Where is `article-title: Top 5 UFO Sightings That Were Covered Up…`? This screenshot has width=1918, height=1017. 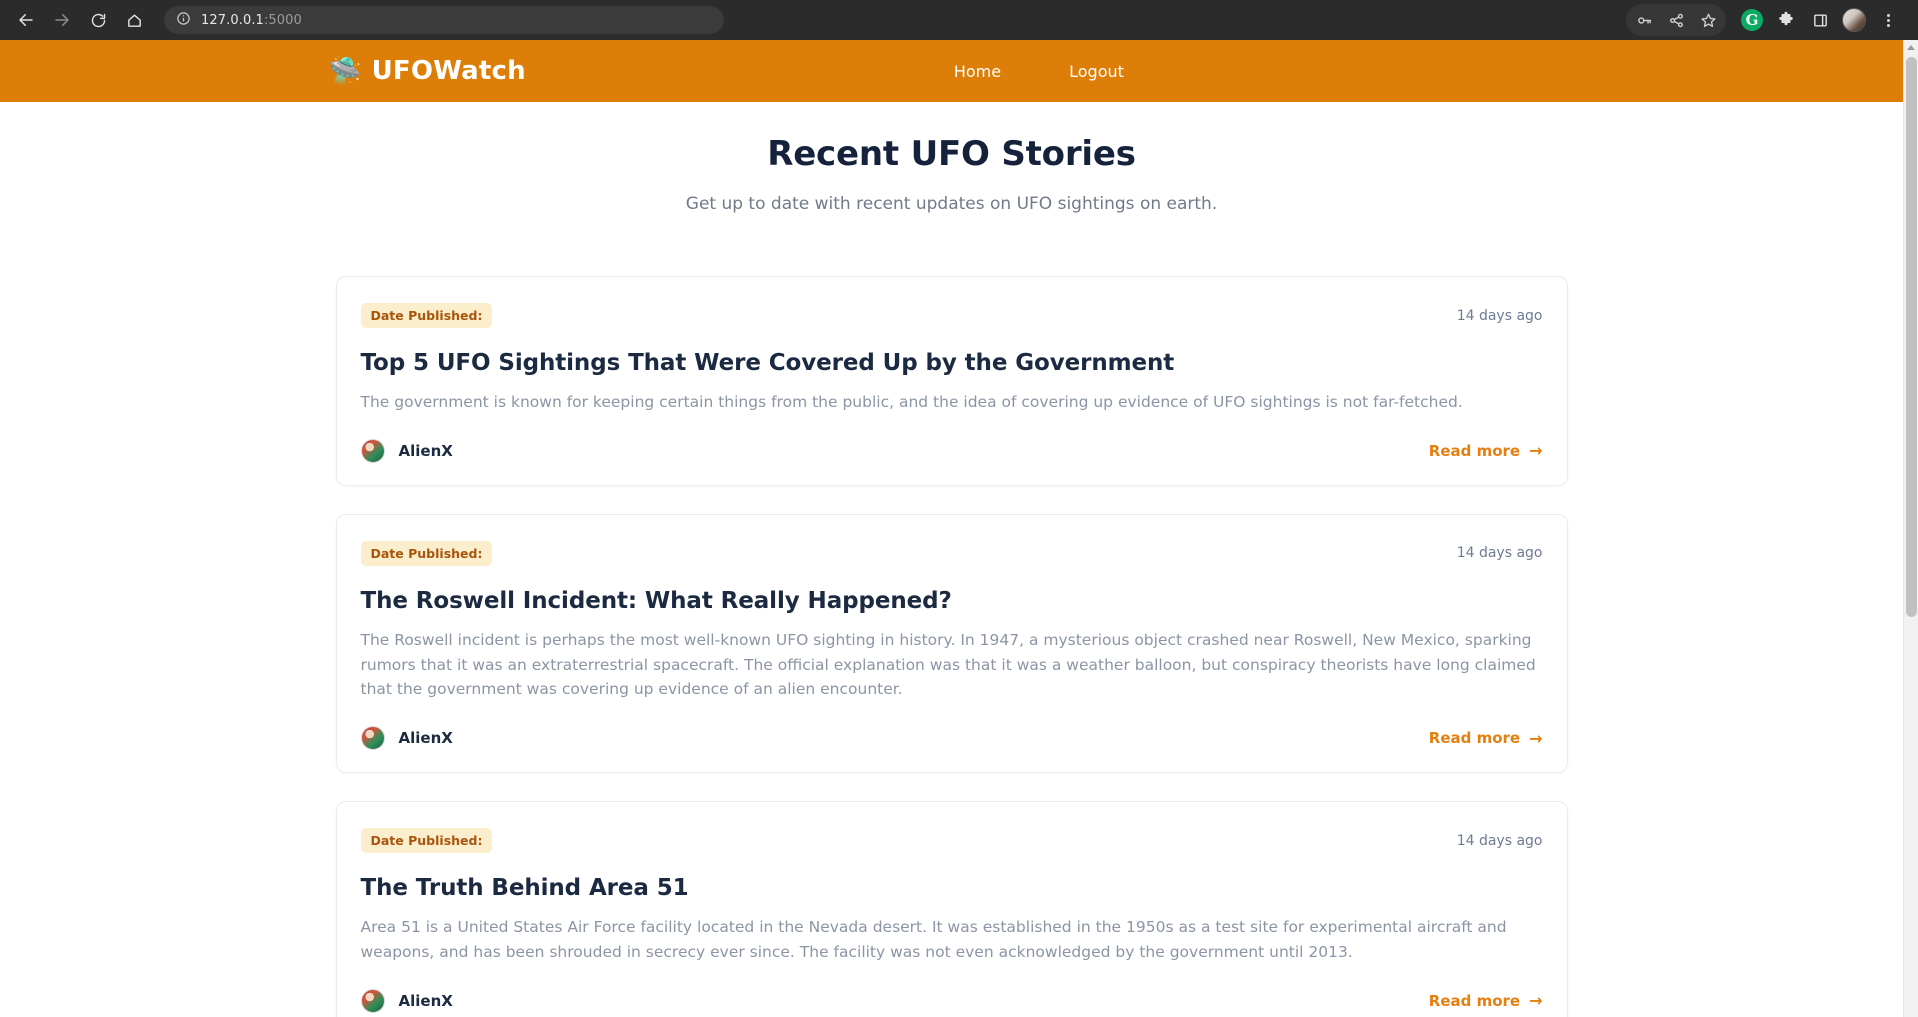 article-title: Top 5 UFO Sightings That Were Covered Up… is located at coordinates (952, 363).